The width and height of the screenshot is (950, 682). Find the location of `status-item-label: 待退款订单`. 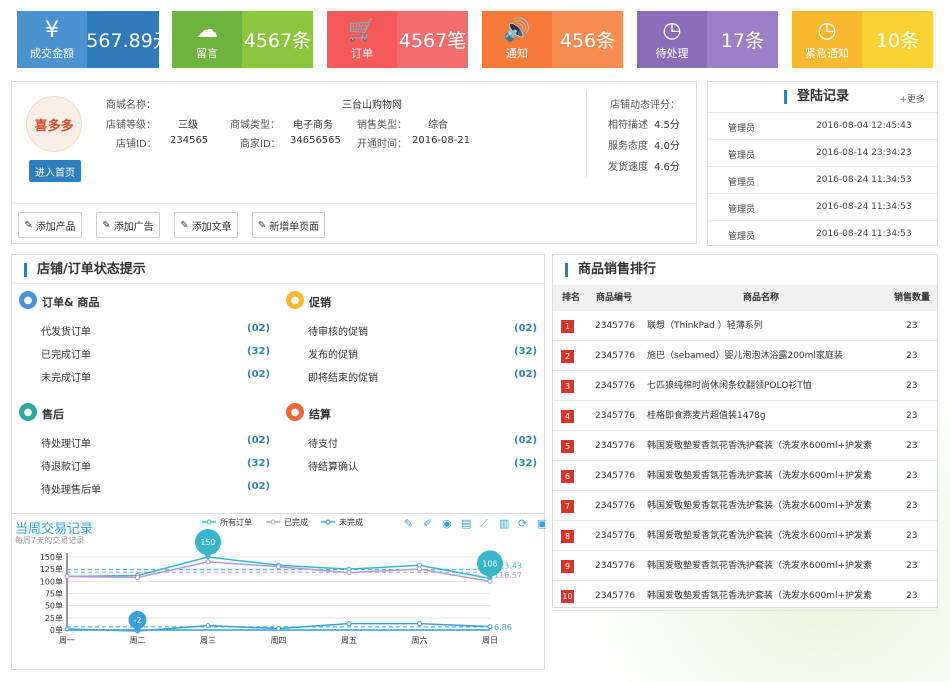

status-item-label: 待退款订单 is located at coordinates (66, 465).